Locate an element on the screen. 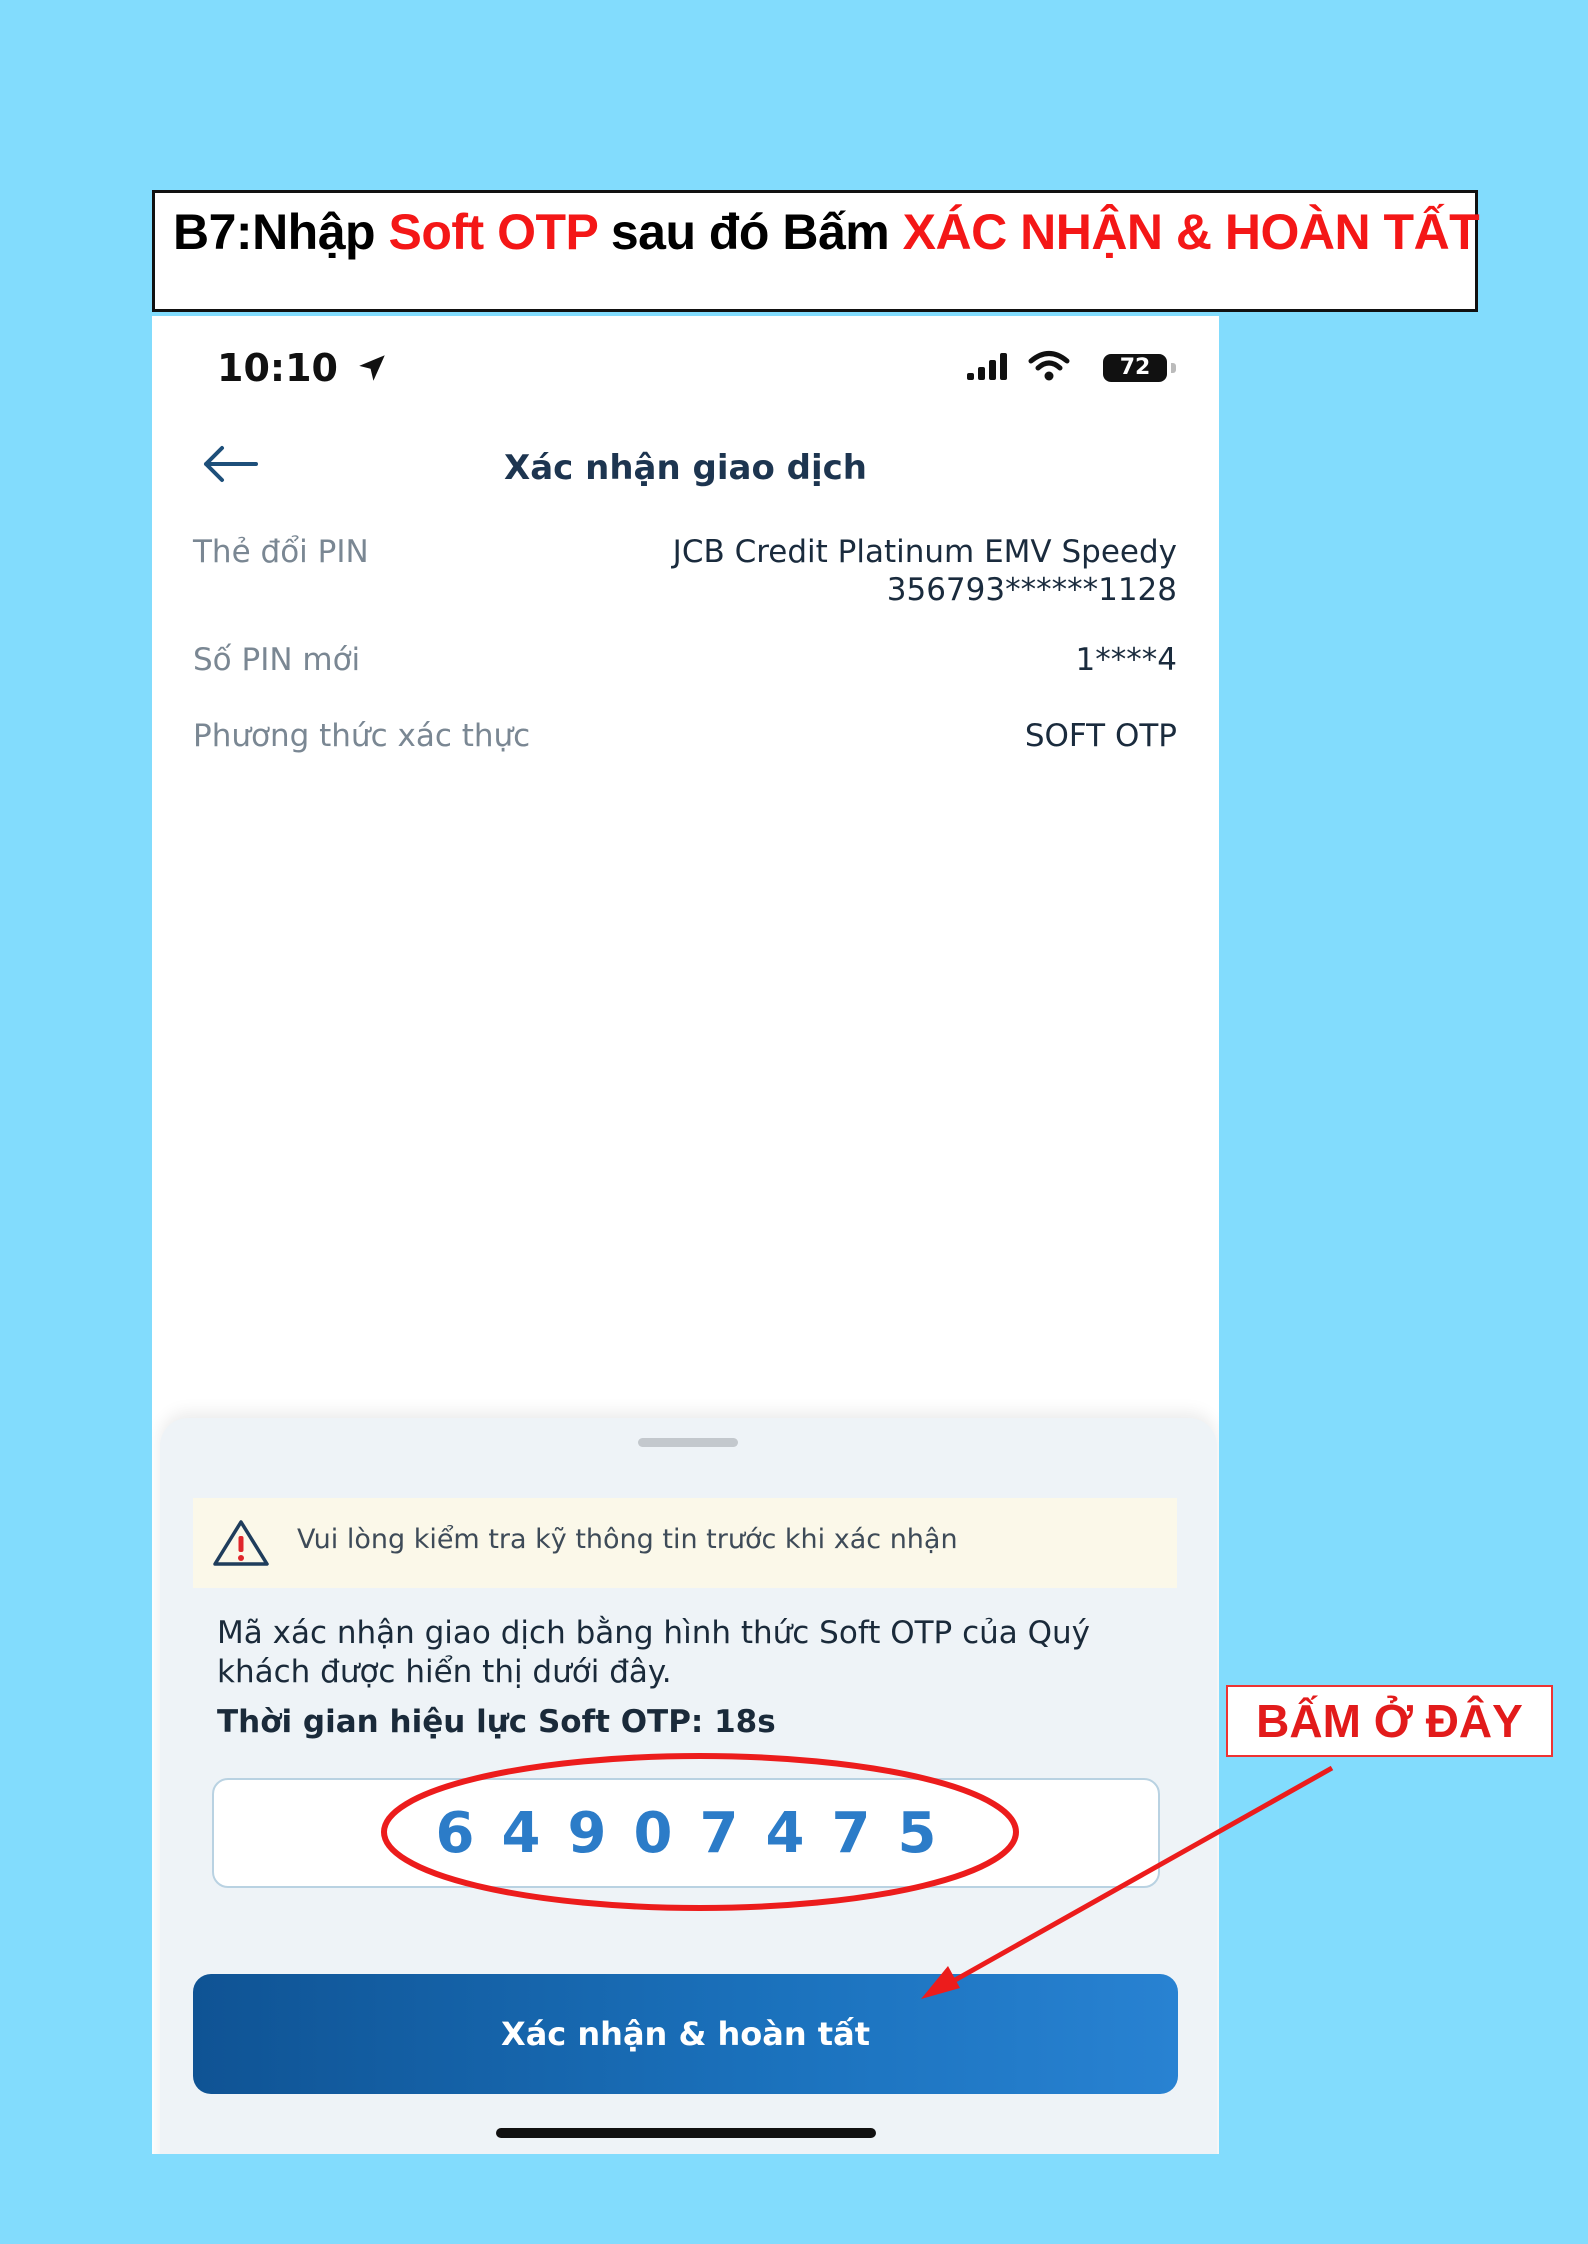 This screenshot has height=2244, width=1588. battery-icon: 72 is located at coordinates (1139, 368).